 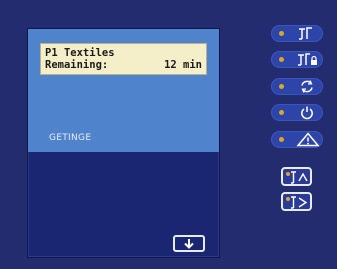 I want to click on door-lock-button, so click(x=297, y=59).